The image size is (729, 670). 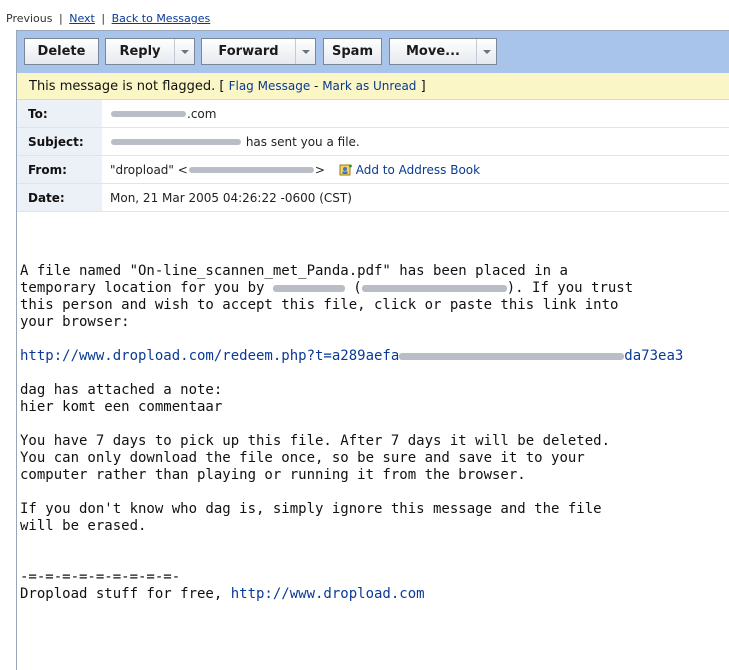 I want to click on from-label: From:, so click(x=59, y=169).